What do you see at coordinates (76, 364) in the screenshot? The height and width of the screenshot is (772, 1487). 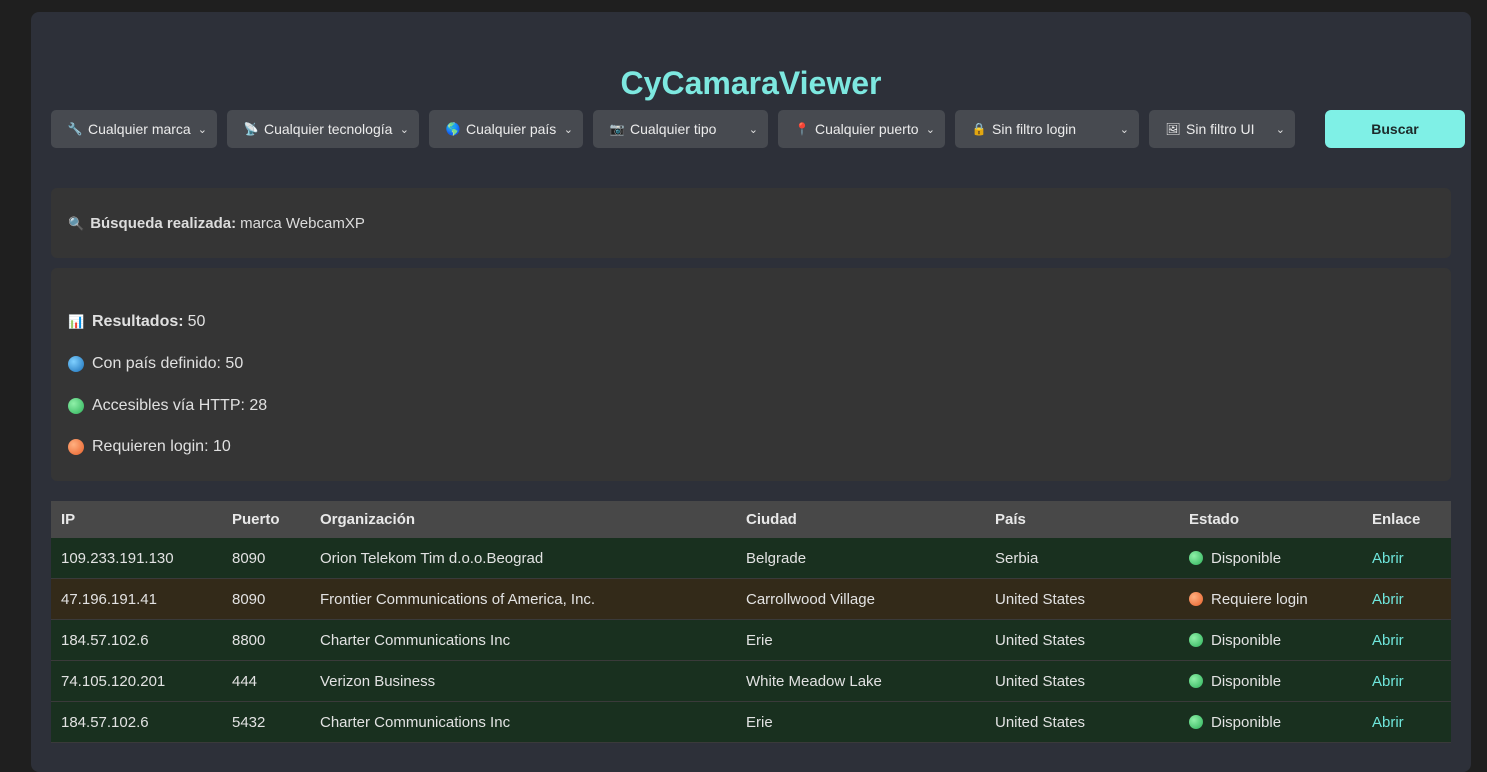 I see `globe-icon` at bounding box center [76, 364].